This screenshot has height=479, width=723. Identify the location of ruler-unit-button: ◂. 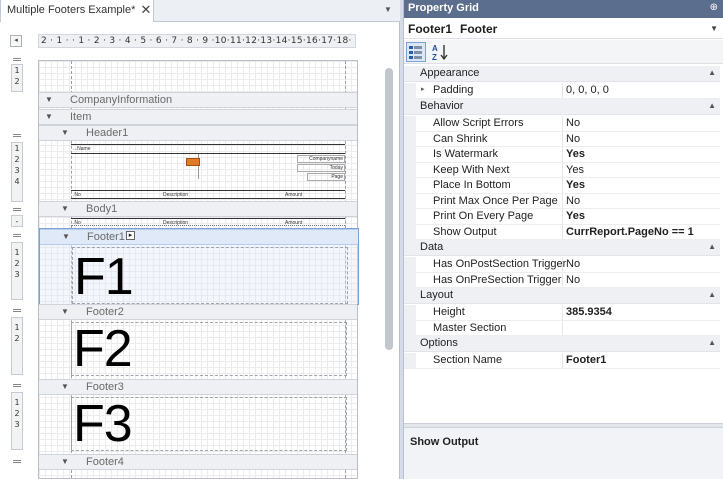
(16, 41).